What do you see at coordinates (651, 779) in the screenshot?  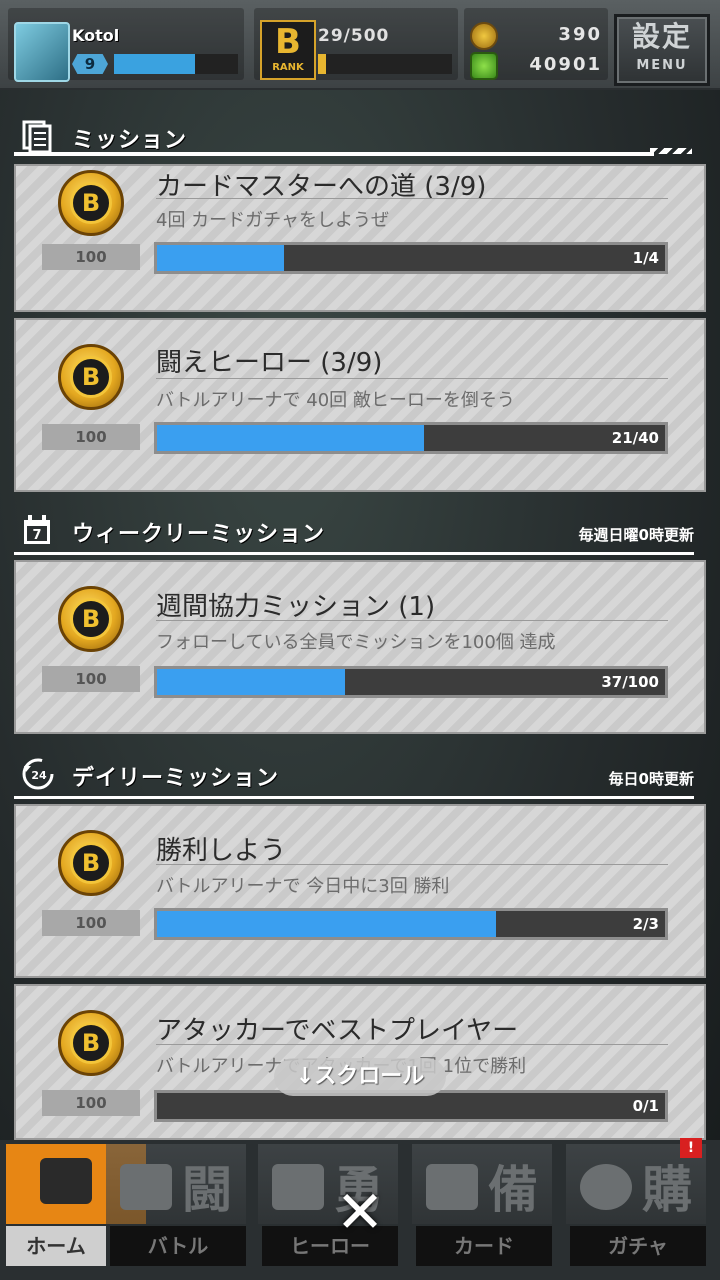 I see `update-note: 毎日0時更新` at bounding box center [651, 779].